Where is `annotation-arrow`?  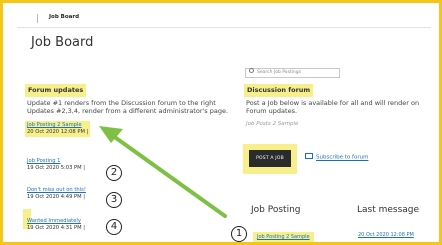
annotation-arrow is located at coordinates (163, 172).